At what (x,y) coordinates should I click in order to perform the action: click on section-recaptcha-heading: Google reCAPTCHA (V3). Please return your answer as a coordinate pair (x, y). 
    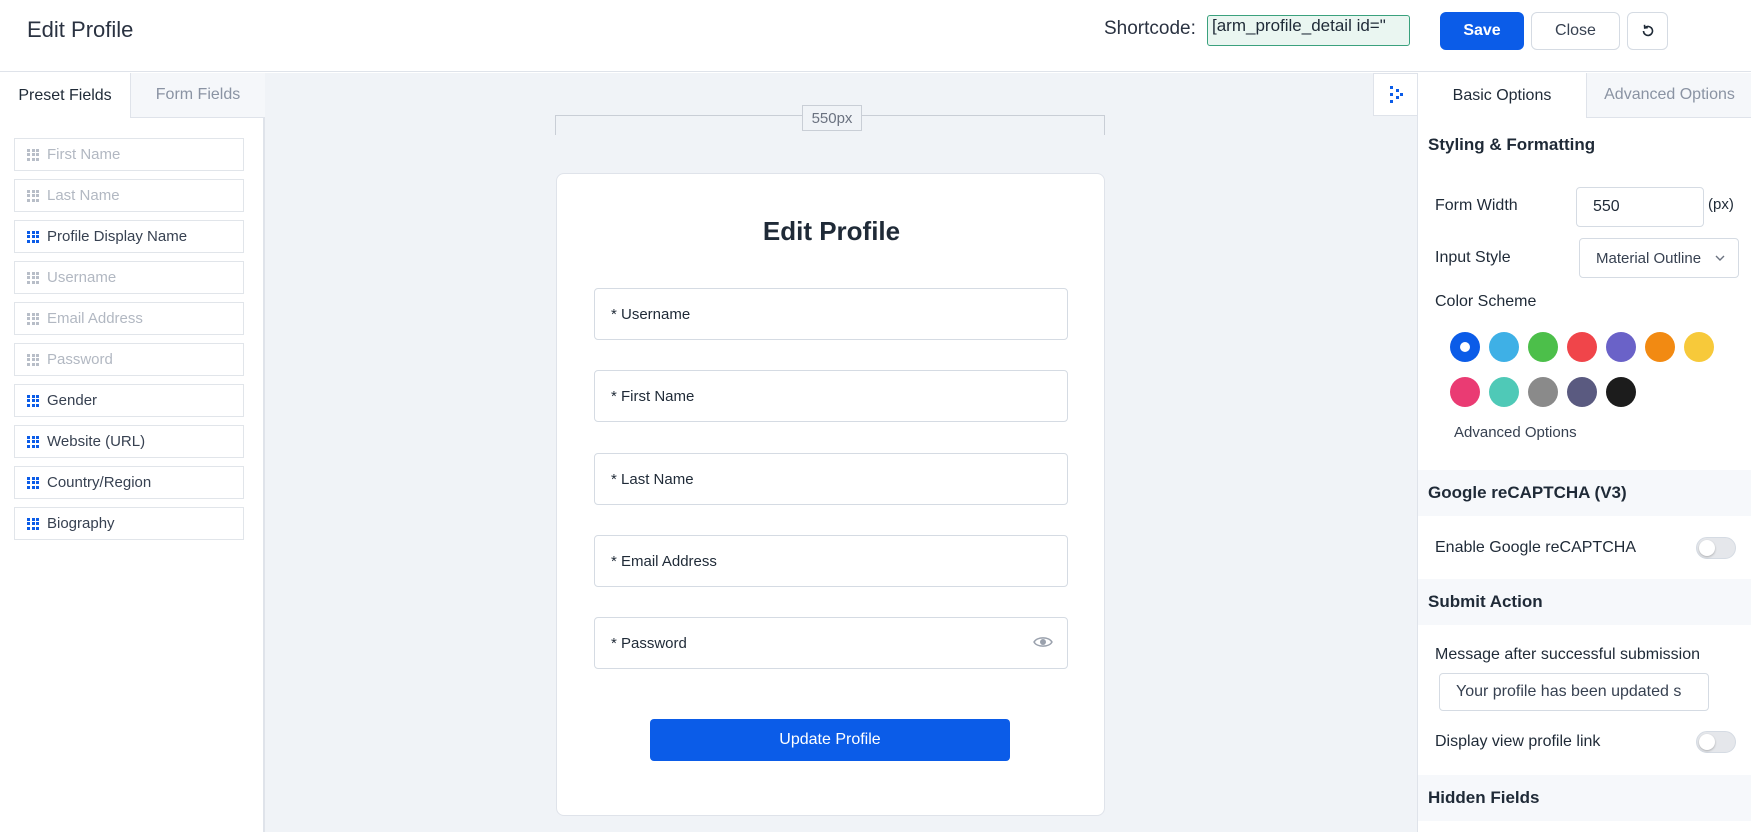
    Looking at the image, I should click on (1584, 493).